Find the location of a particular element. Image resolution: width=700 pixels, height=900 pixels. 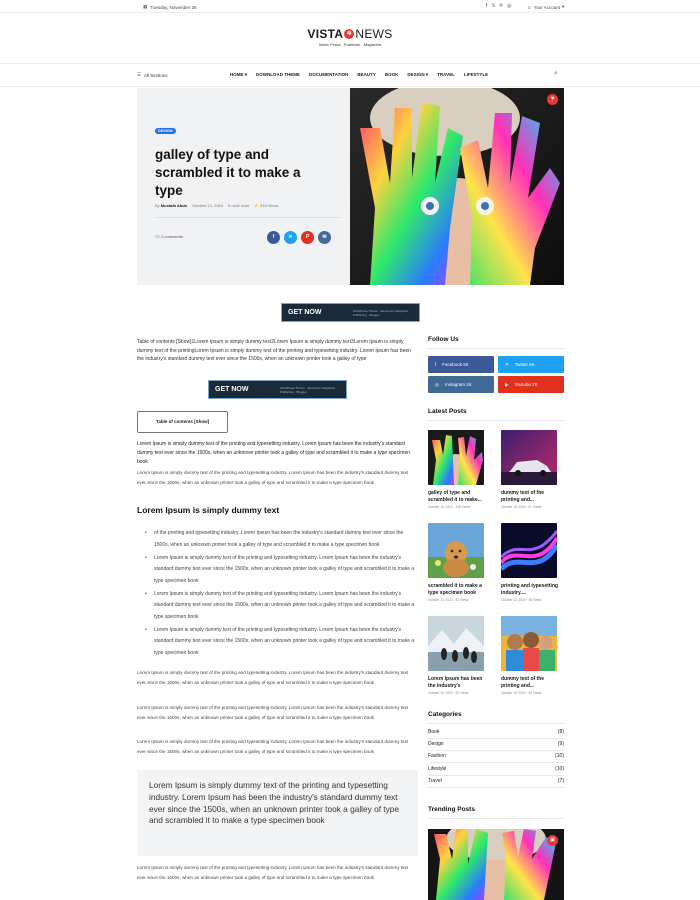

category-item-fashion: Fashion (10) is located at coordinates (496, 756).